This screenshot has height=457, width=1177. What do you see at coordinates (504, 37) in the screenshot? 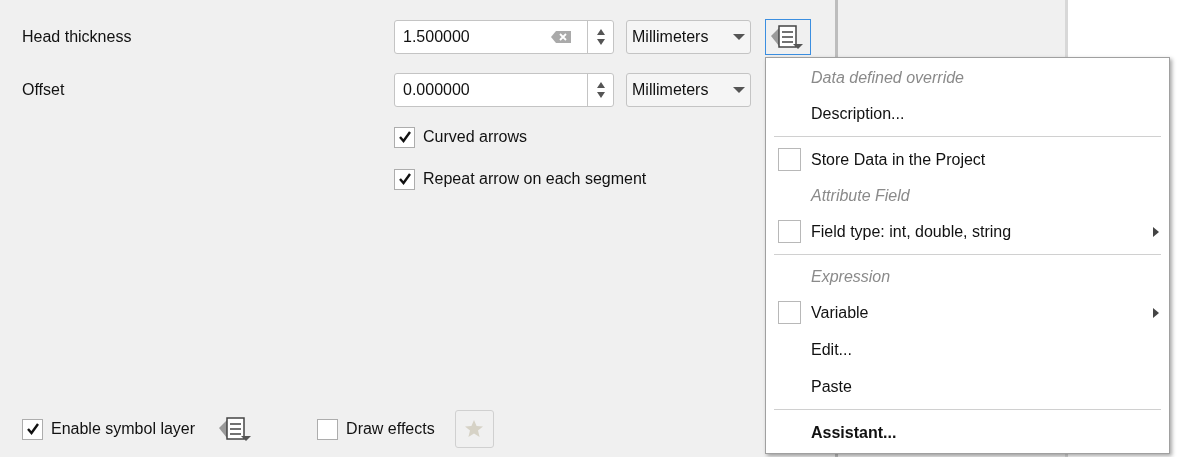
I see `number-field: 1.500000` at bounding box center [504, 37].